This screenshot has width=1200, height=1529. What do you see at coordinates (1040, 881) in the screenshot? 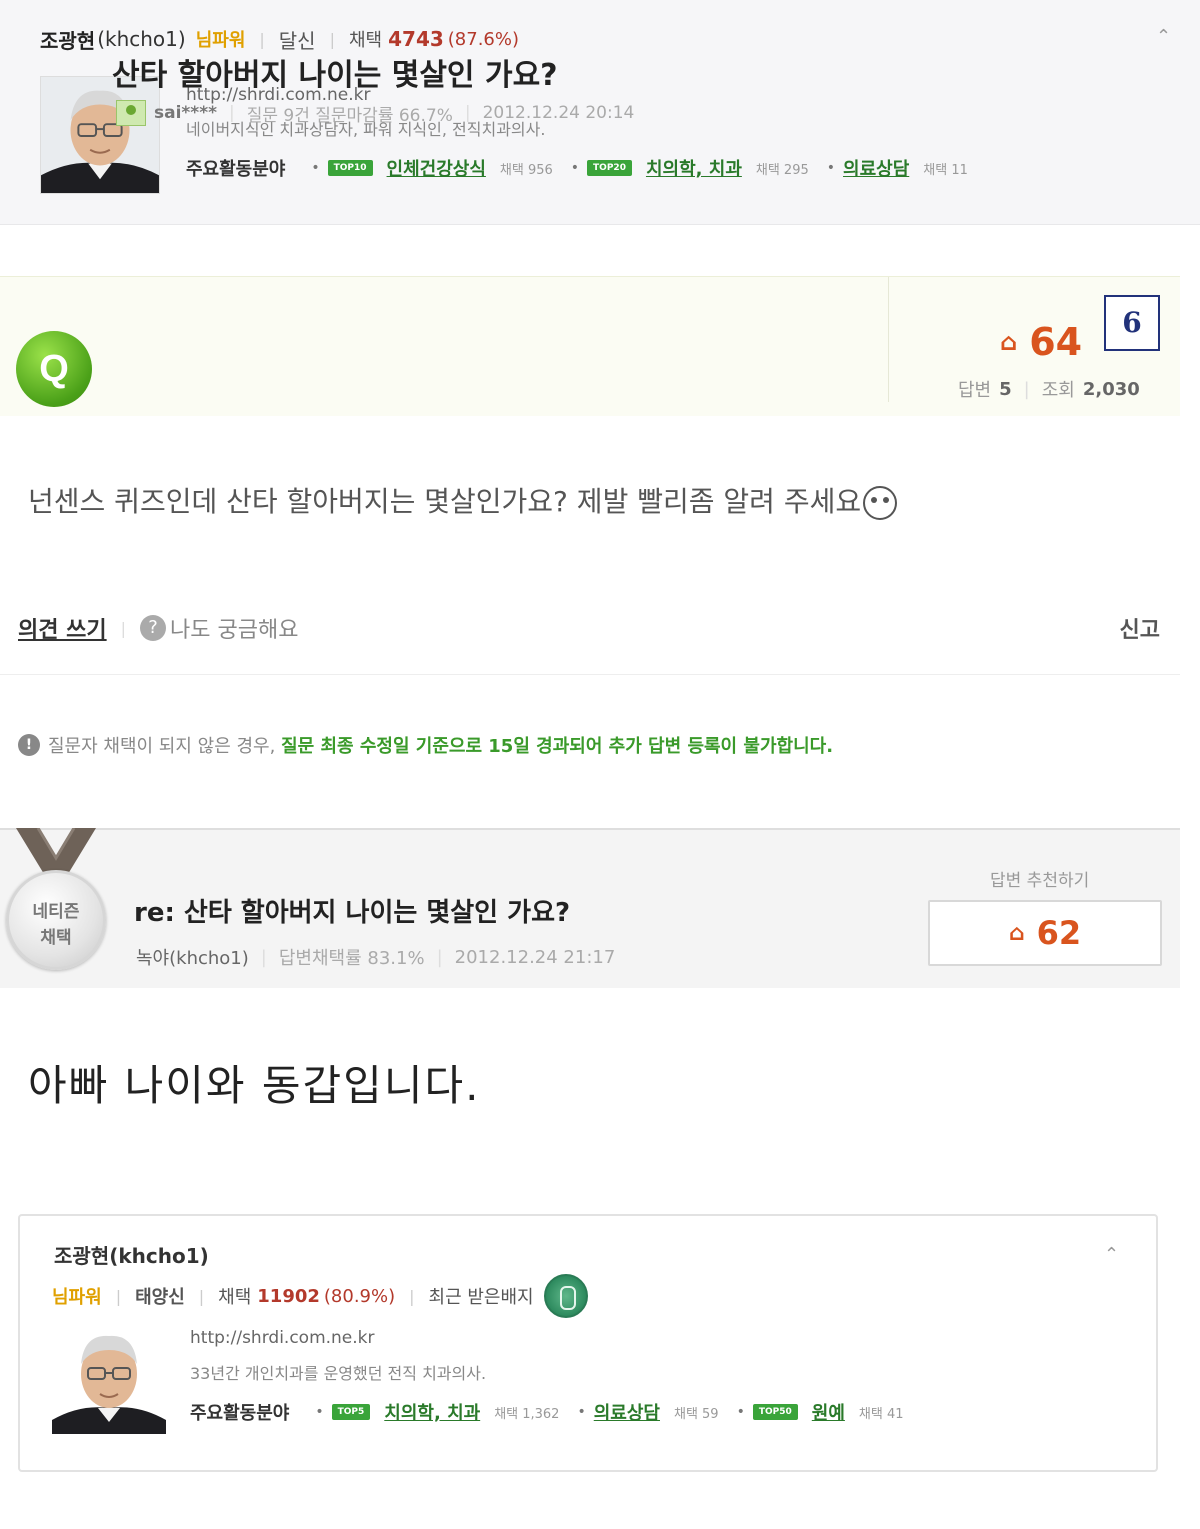
I see `recommend-label: 답변 추천하기` at bounding box center [1040, 881].